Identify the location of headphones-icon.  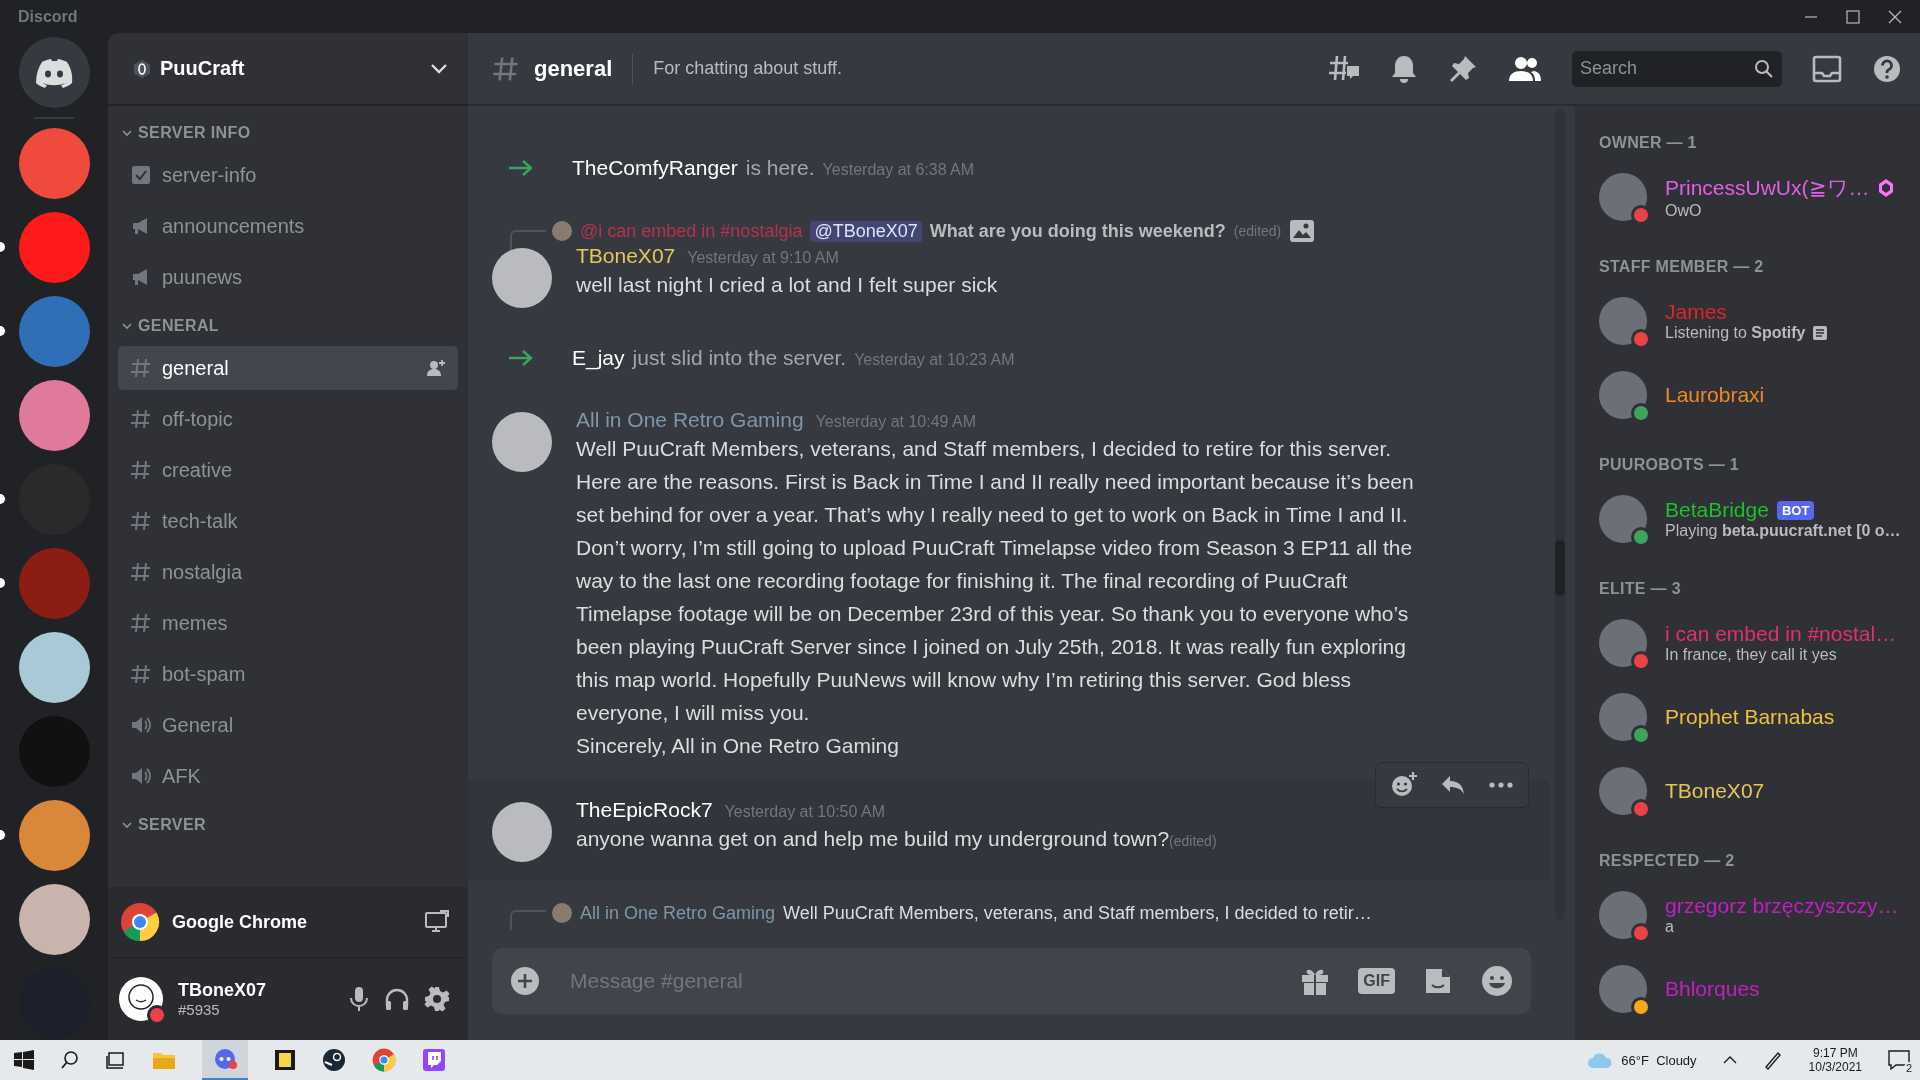
(397, 999).